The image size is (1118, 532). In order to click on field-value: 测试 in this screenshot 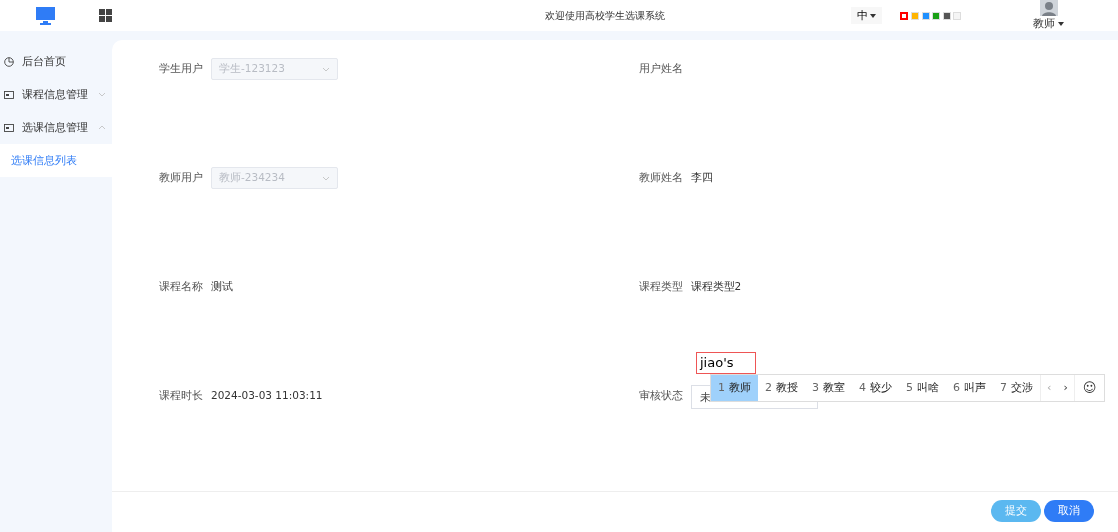, I will do `click(222, 286)`.